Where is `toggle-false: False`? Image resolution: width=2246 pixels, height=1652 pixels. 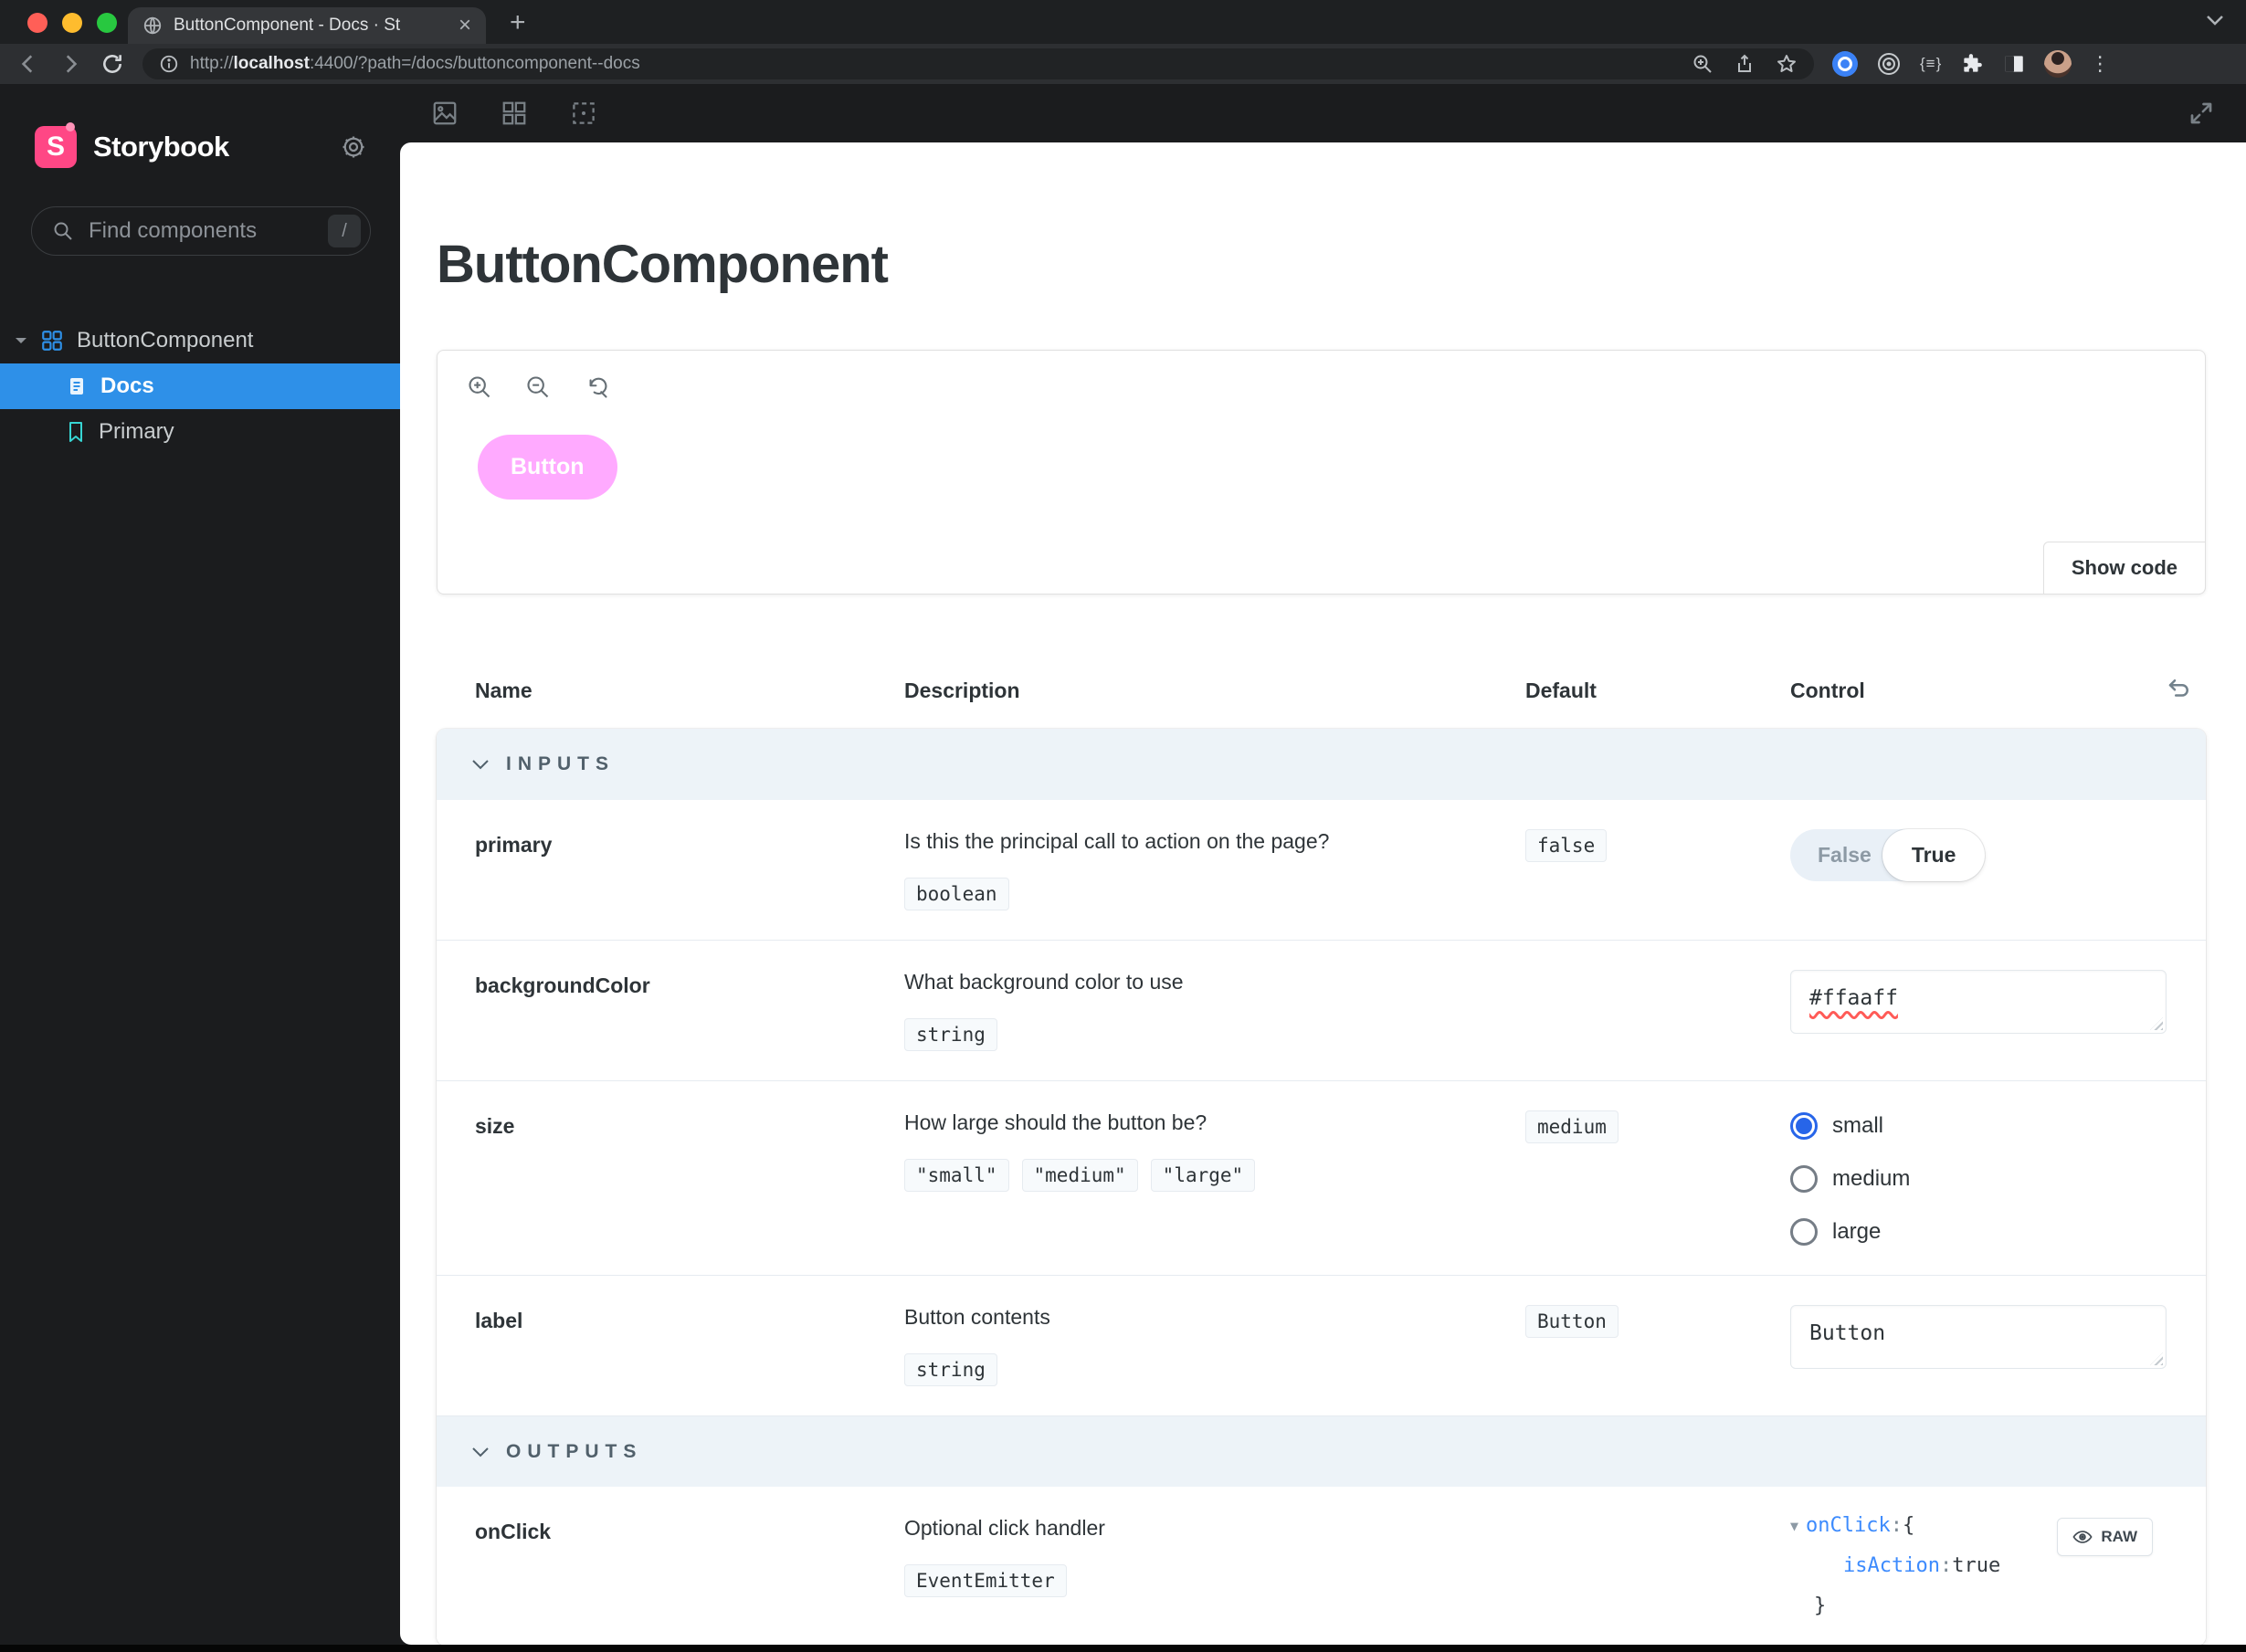
toggle-false: False is located at coordinates (1836, 855).